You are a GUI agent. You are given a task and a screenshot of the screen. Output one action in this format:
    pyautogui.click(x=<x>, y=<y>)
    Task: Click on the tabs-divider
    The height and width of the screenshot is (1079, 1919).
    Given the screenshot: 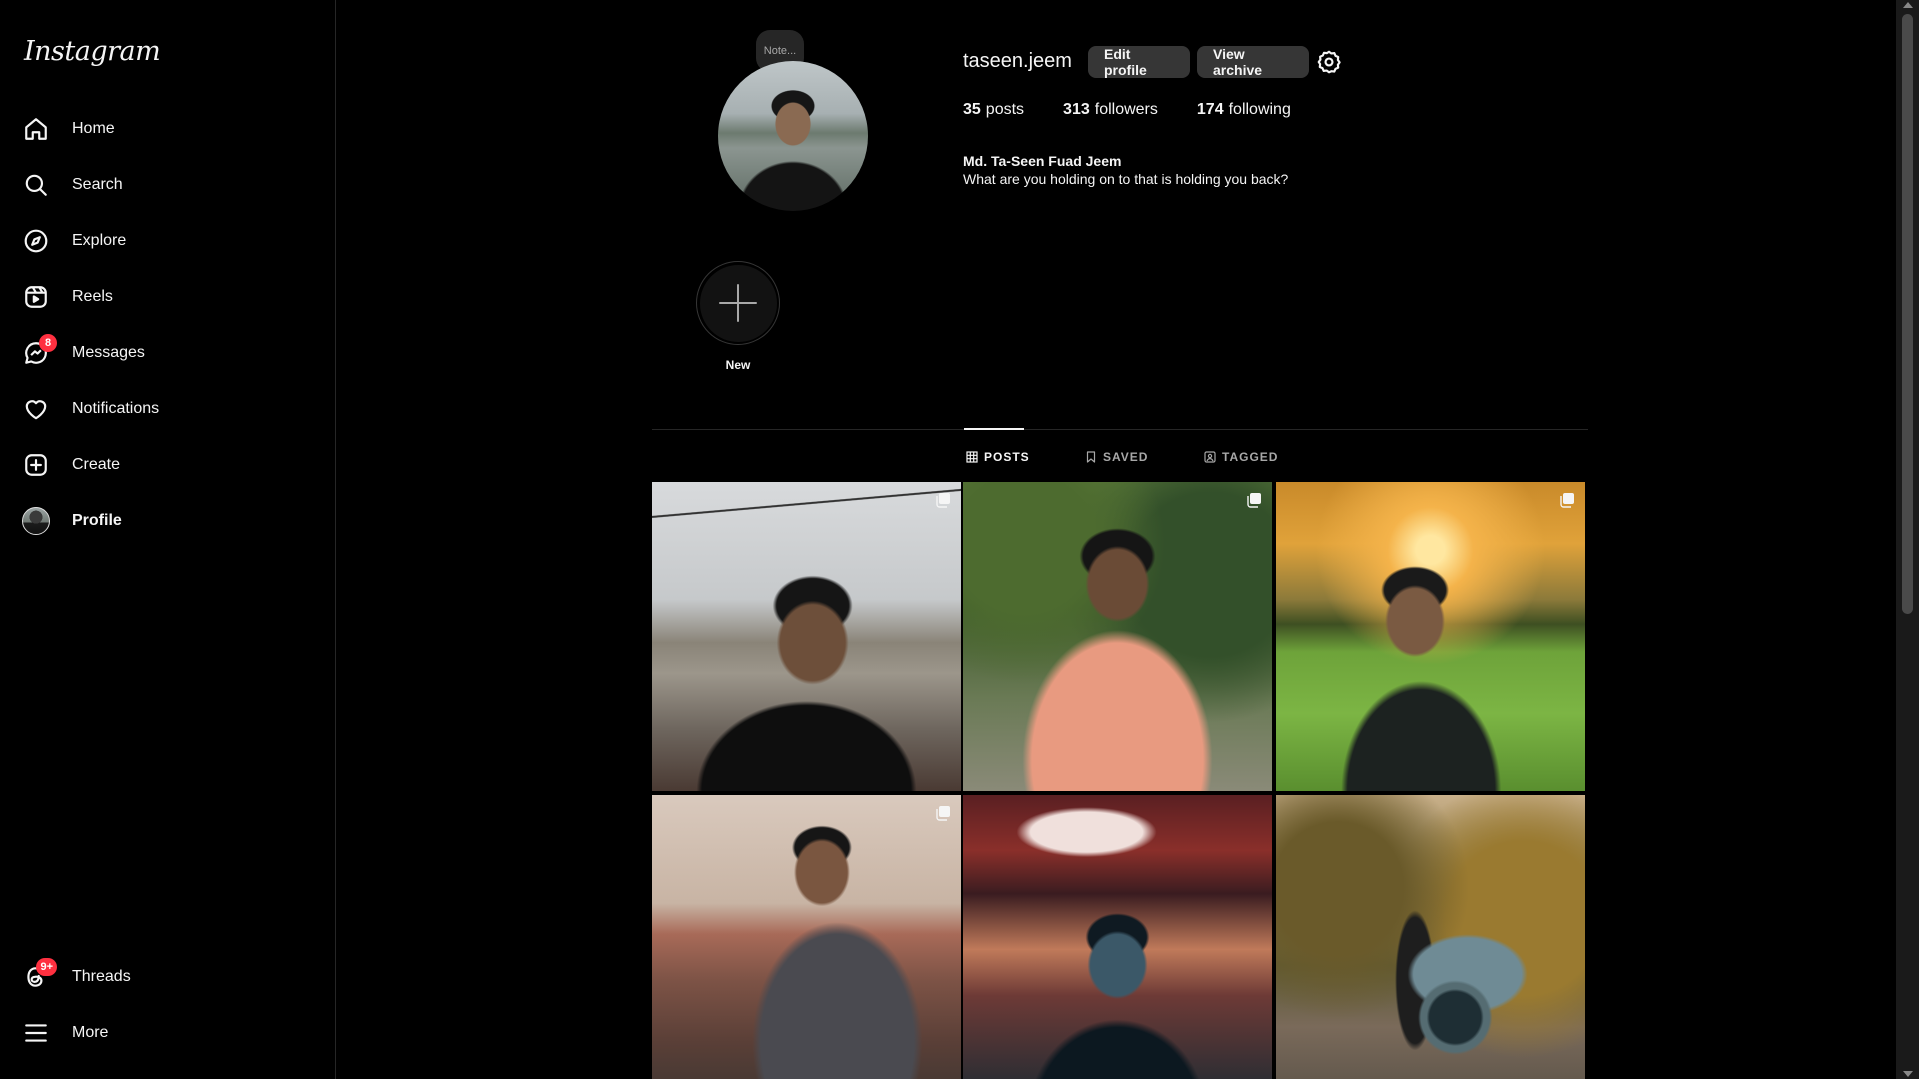 What is the action you would take?
    pyautogui.click(x=1120, y=429)
    